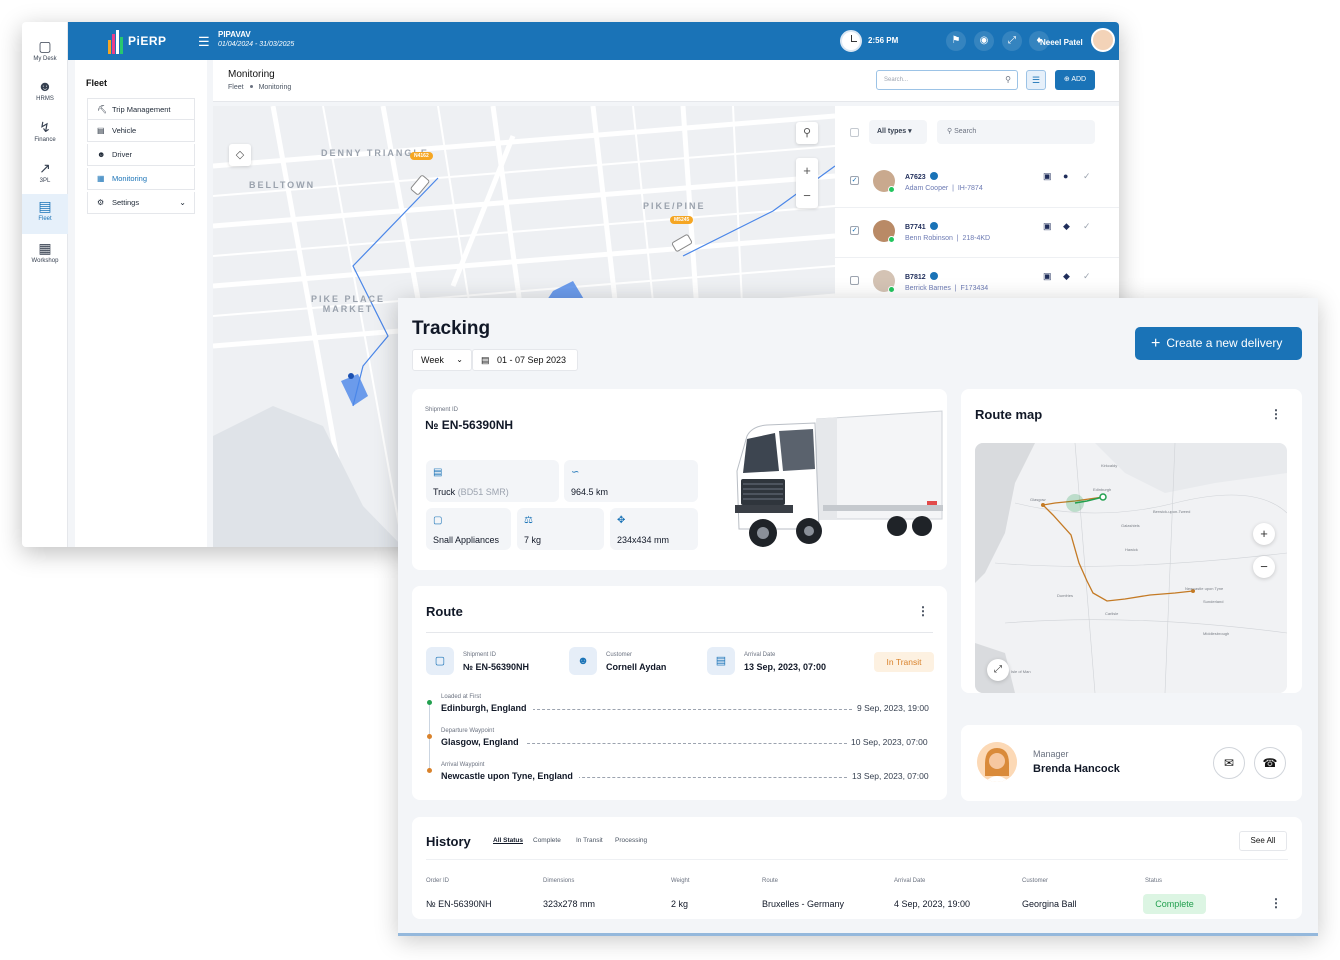 The height and width of the screenshot is (960, 1340). What do you see at coordinates (468, 731) in the screenshot?
I see `waypoint-label: Departure Waypoint` at bounding box center [468, 731].